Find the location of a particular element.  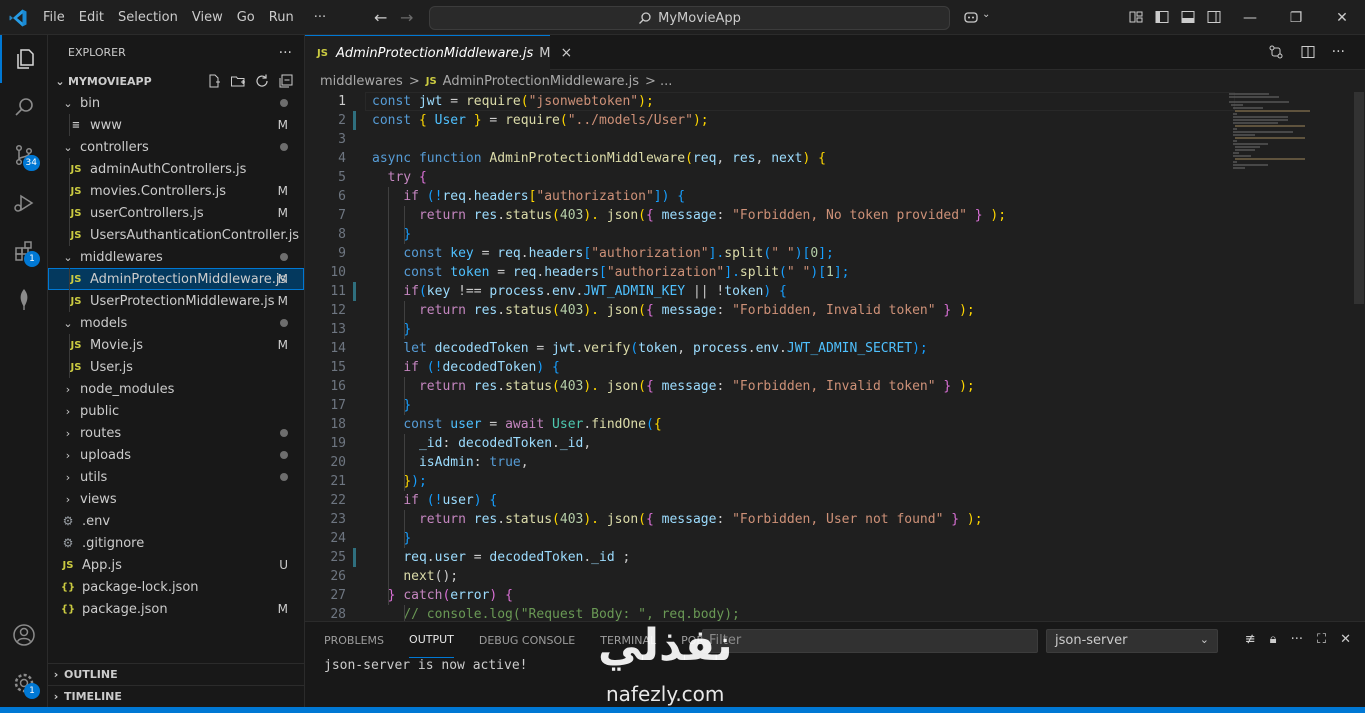

source-control-activity: 34 is located at coordinates (24, 155).